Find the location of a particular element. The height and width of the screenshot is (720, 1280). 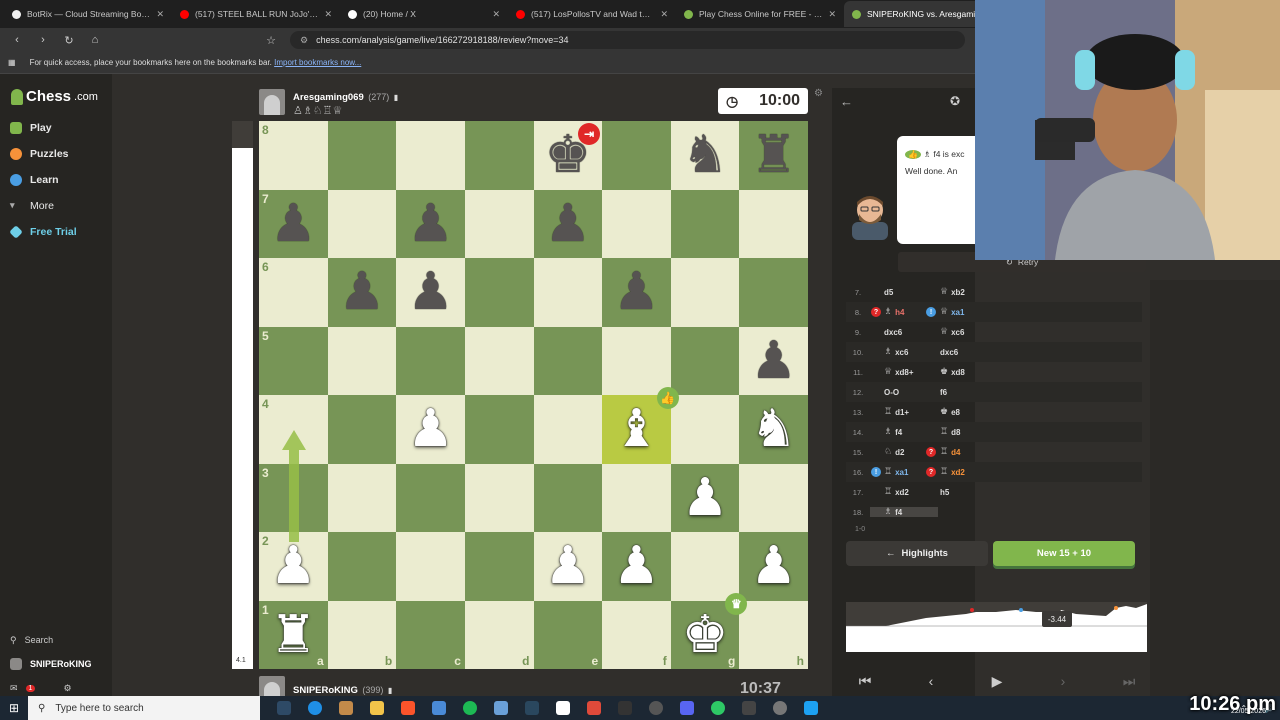

home-icon: ⌂ is located at coordinates (95, 40).